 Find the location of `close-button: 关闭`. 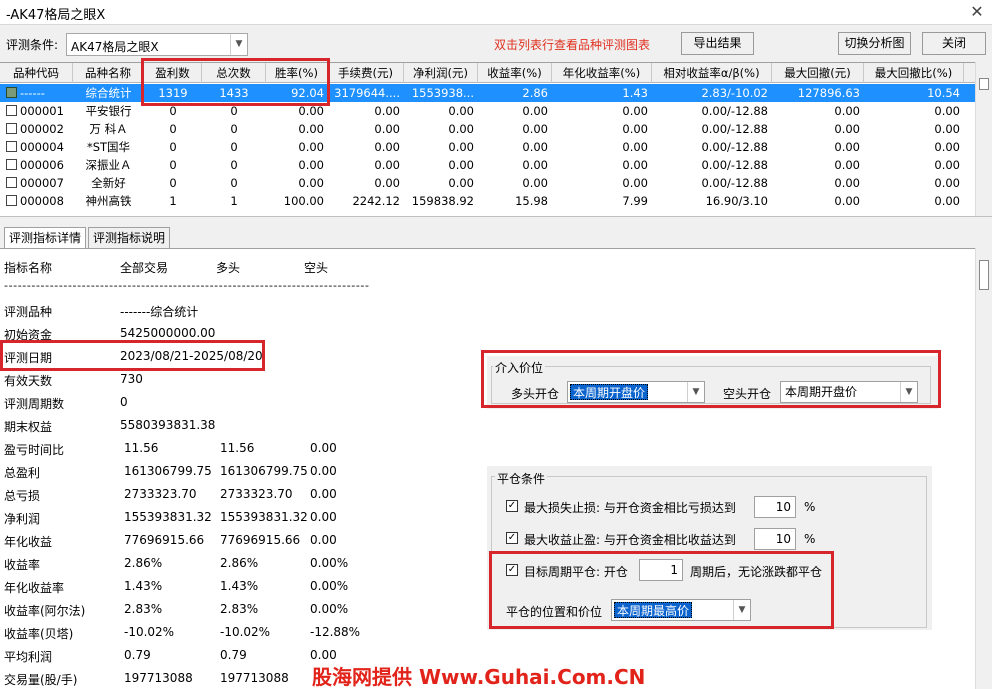

close-button: 关闭 is located at coordinates (954, 43).